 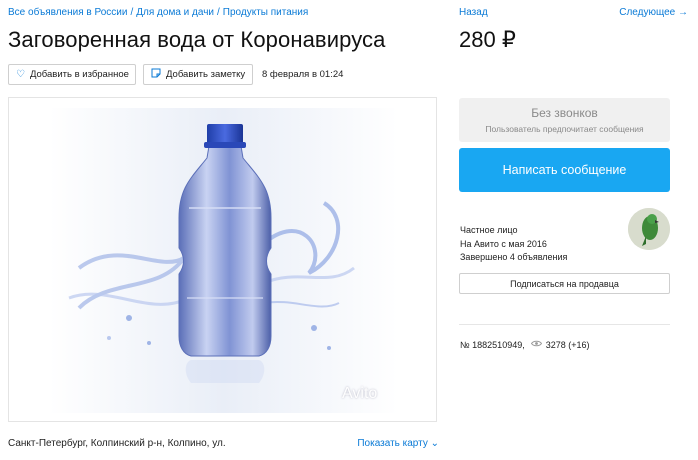 I want to click on add-to-favorites-button: ♡ Добавить в избранное, so click(x=72, y=74).